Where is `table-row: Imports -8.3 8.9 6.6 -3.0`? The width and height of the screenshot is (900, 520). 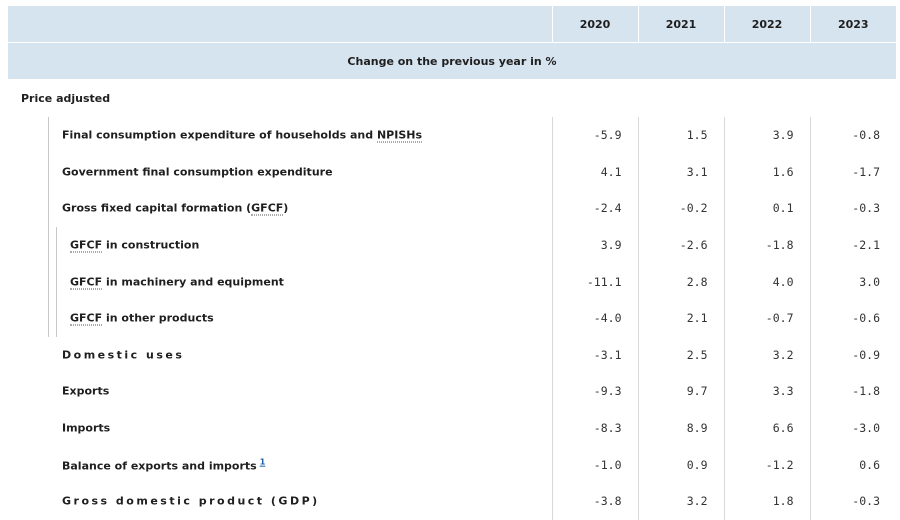 table-row: Imports -8.3 8.9 6.6 -3.0 is located at coordinates (452, 428).